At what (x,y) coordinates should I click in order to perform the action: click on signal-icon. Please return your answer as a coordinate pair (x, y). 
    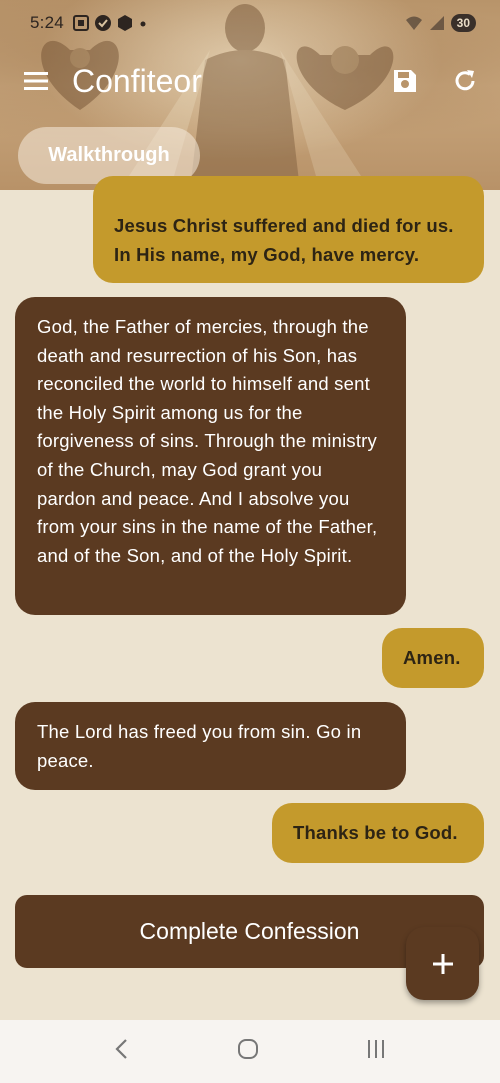
    Looking at the image, I should click on (436, 23).